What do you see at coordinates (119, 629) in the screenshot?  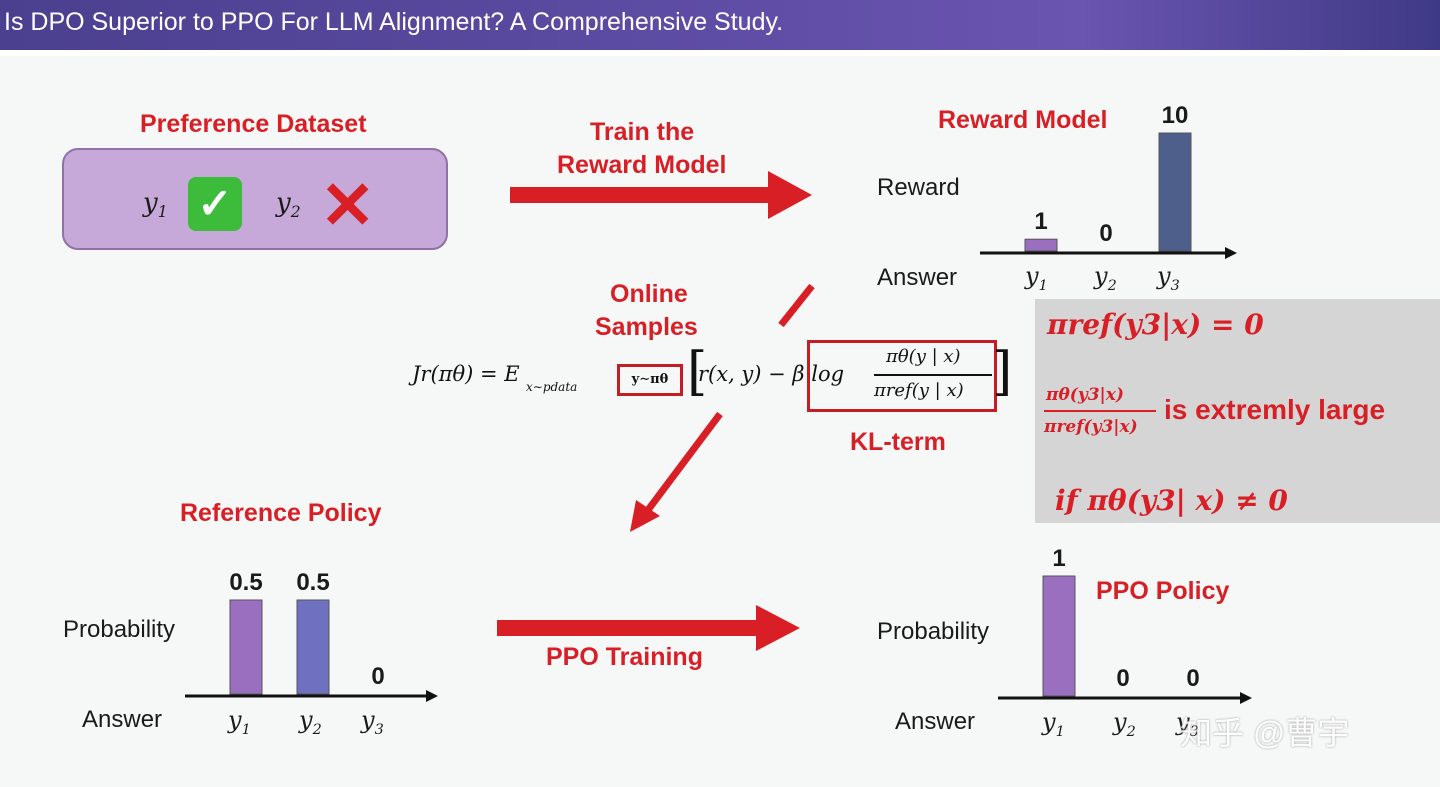 I see `reference-ylabel: Probability` at bounding box center [119, 629].